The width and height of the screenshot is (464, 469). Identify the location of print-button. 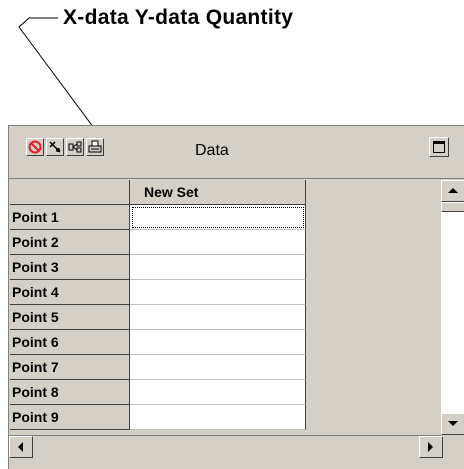
(95, 147).